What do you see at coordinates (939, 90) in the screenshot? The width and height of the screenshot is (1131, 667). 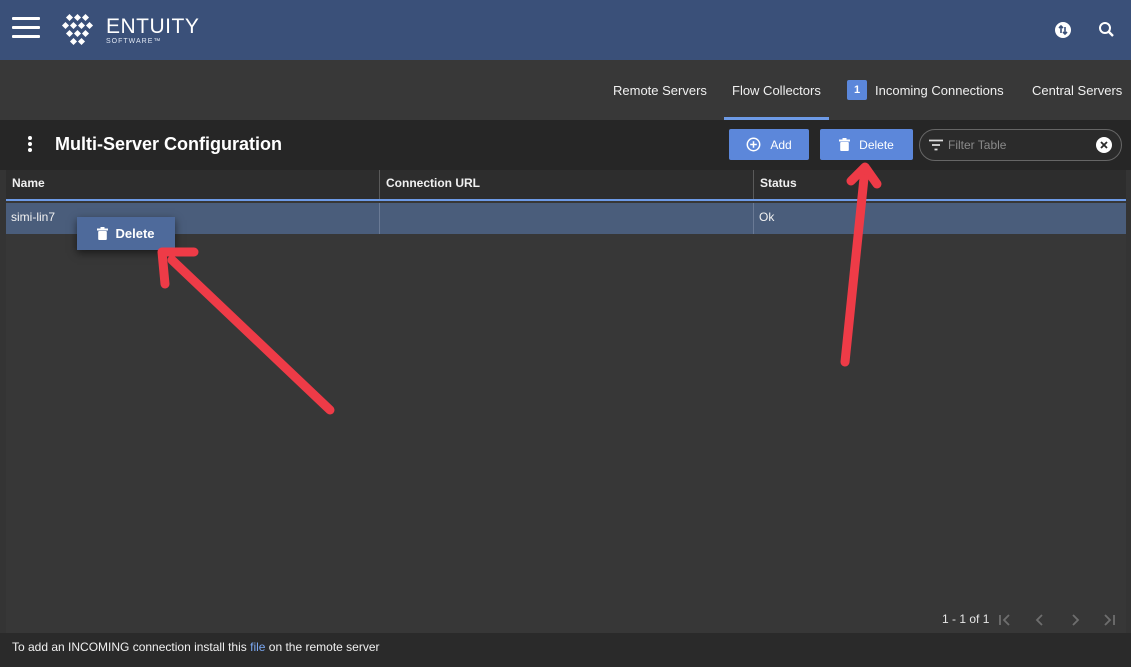 I see `tab-label: Incoming Connections` at bounding box center [939, 90].